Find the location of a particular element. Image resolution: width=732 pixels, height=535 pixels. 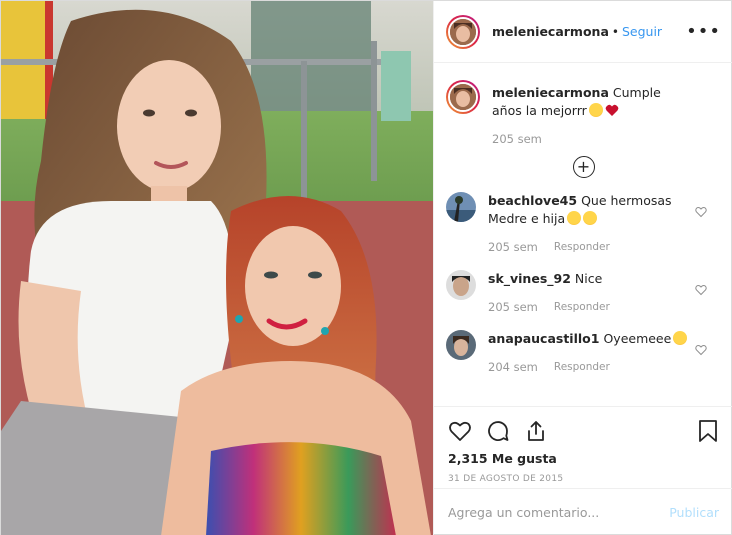

comment-username: anapaucastillo1 is located at coordinates (543, 338).